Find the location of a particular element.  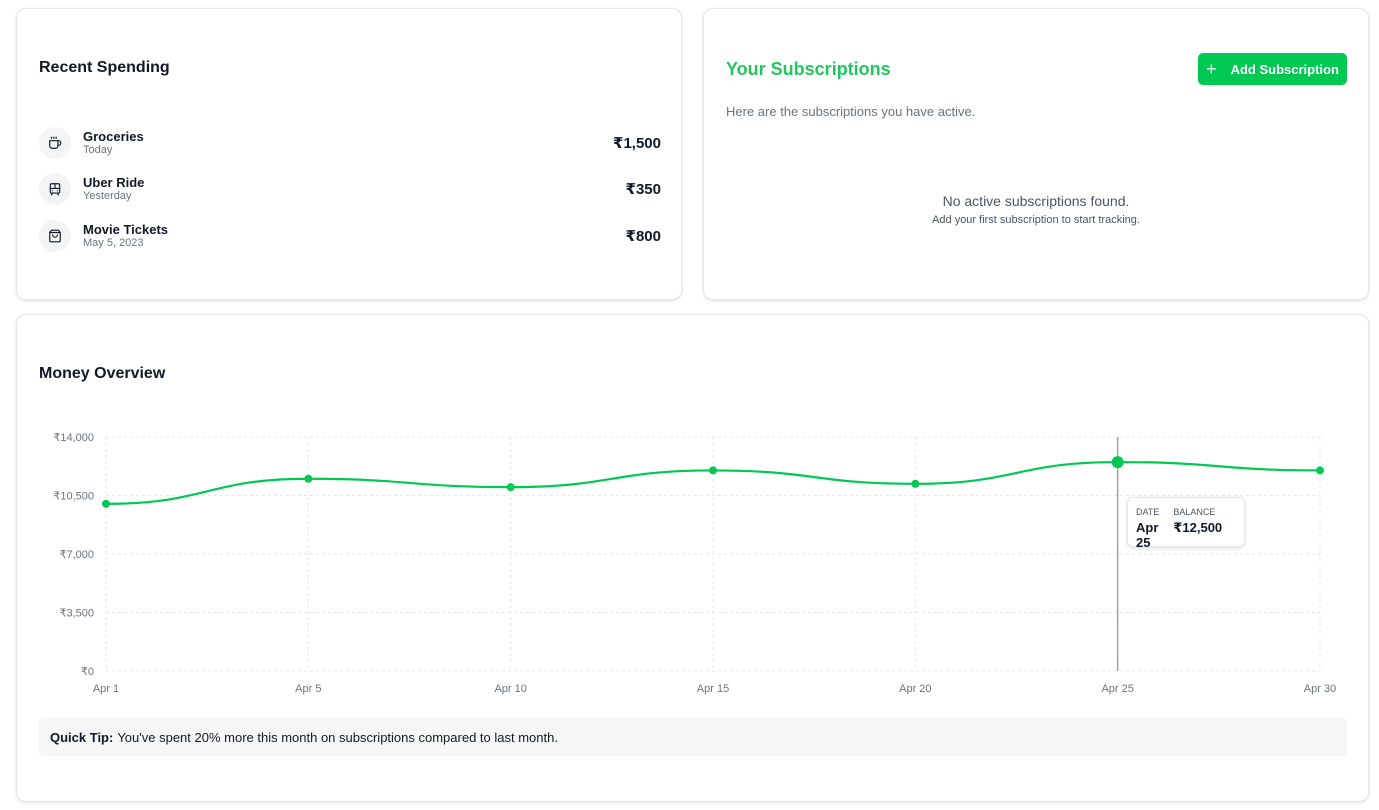

spending-item-amount: ₹350 is located at coordinates (643, 189).